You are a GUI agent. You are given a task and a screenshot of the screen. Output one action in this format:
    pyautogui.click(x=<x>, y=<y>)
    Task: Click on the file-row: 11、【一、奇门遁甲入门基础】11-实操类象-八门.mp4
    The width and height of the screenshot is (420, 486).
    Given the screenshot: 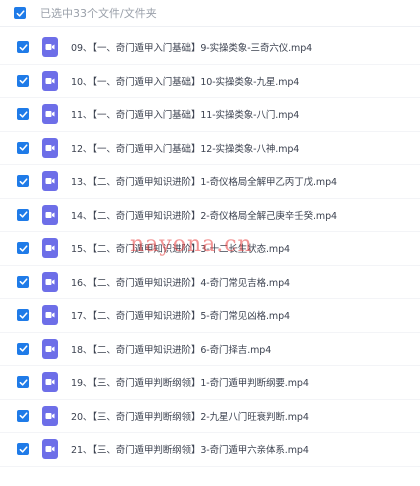 What is the action you would take?
    pyautogui.click(x=210, y=115)
    